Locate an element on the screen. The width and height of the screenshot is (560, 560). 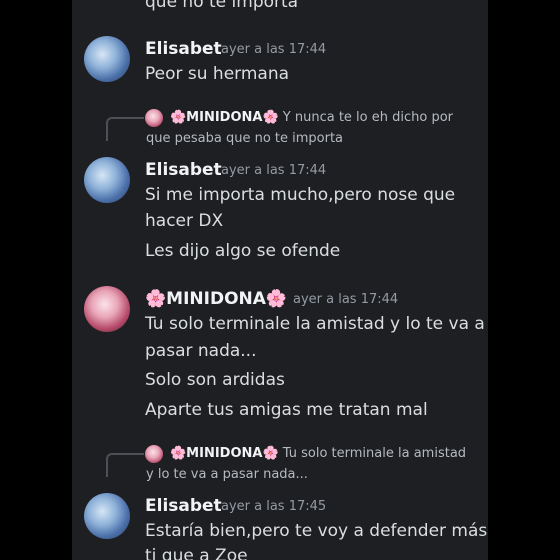
username: 🌸MINIDONA🌸 is located at coordinates (216, 299).